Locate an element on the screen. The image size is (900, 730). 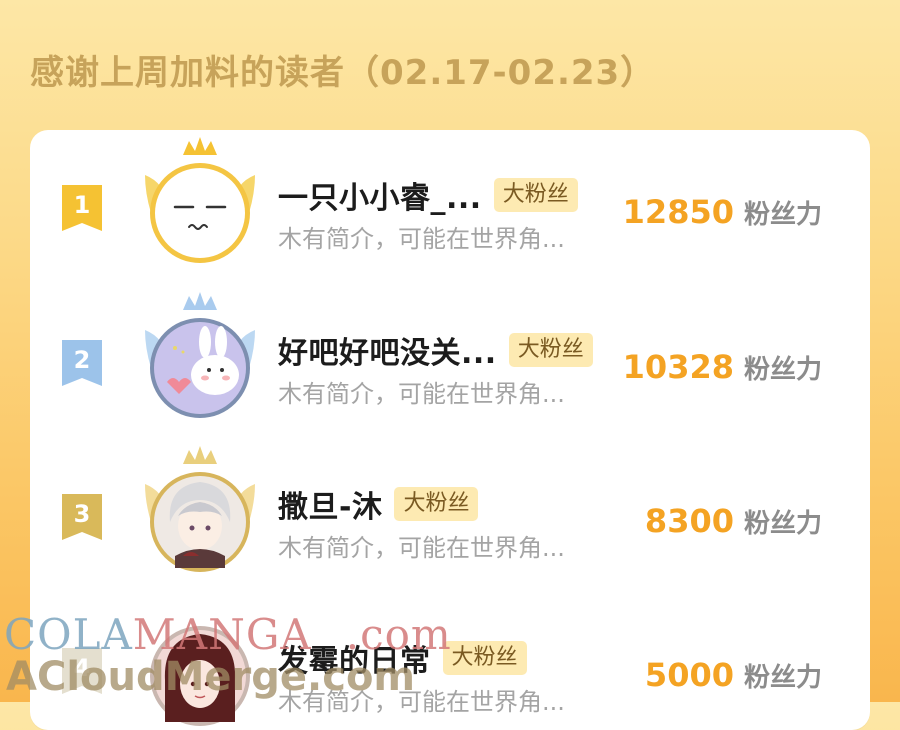
bunny-avatar-icon is located at coordinates (200, 365).